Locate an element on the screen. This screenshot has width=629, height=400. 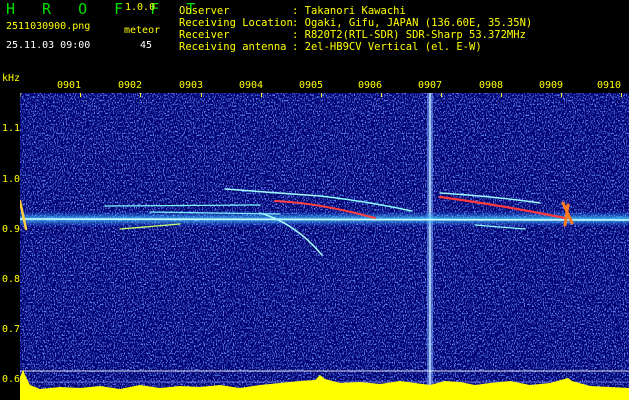
y-tick-label: 0.9 is located at coordinates (11, 229).